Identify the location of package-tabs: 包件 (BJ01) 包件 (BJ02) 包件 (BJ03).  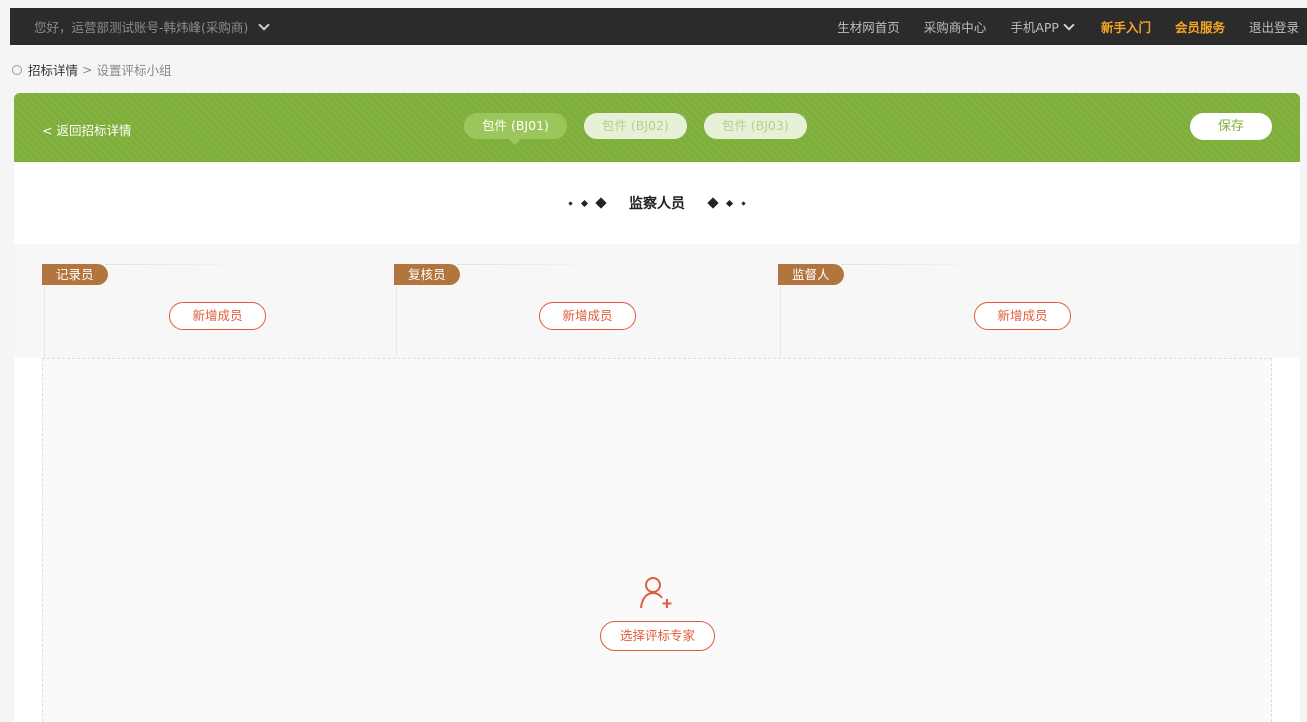
(635, 129).